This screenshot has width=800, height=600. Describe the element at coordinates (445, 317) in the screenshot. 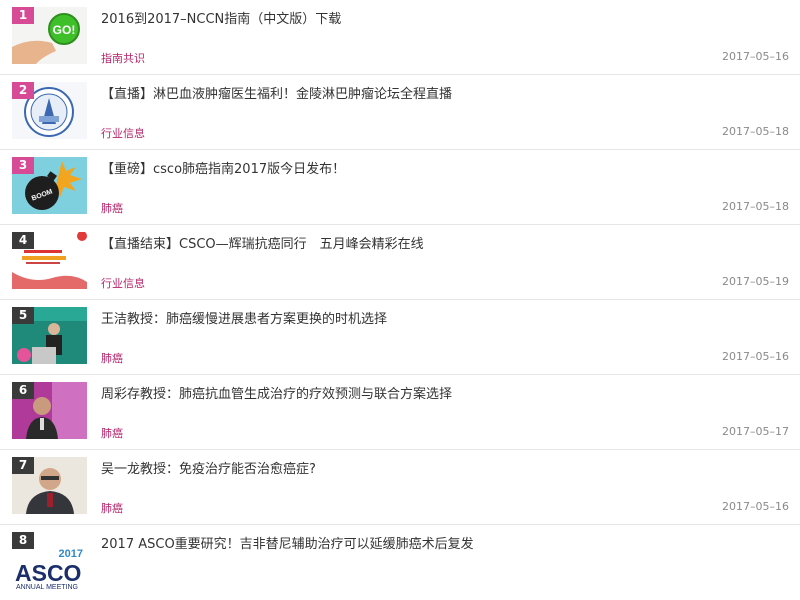

I see `article-title: 王洁教授：肺癌缓慢进展患者方案更换的时机选择` at that location.